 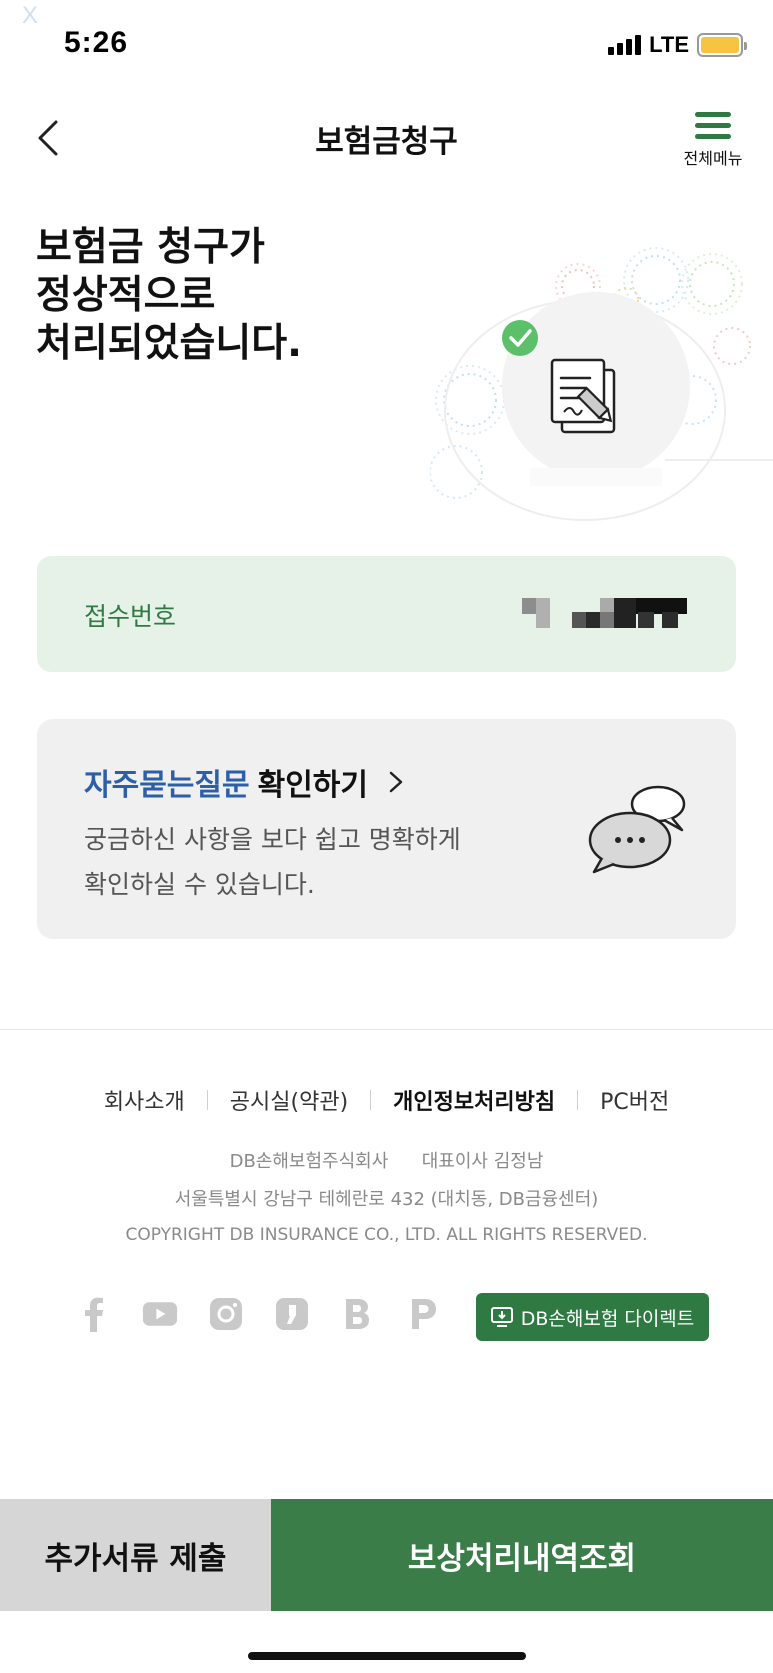 I want to click on page-title: 보험금청구, so click(x=386, y=142).